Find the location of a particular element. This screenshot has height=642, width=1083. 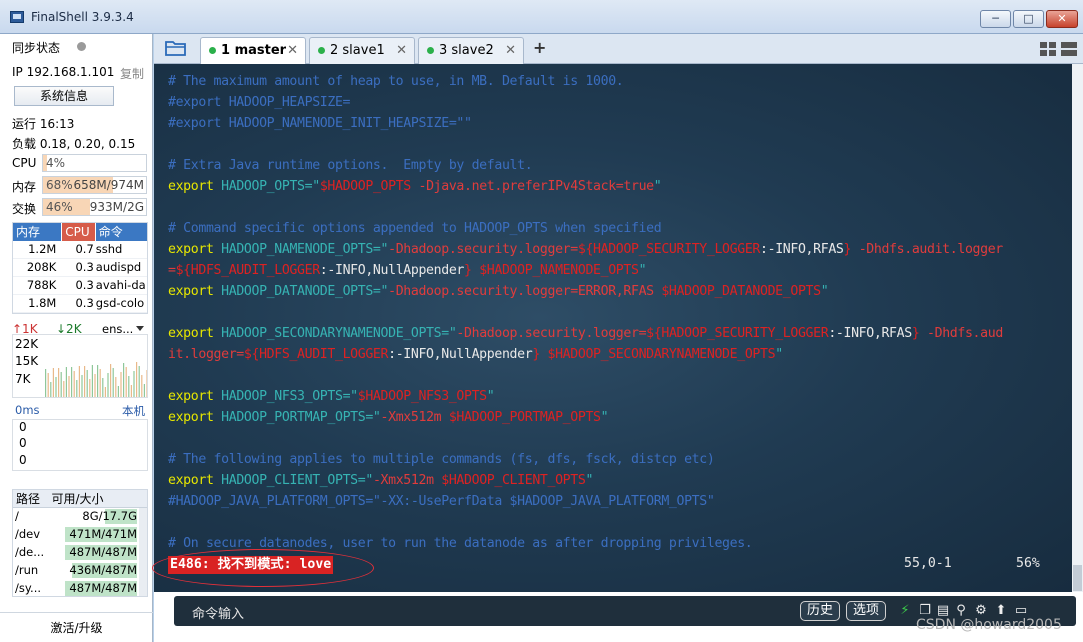

paste-icon: ▤ is located at coordinates (943, 611).